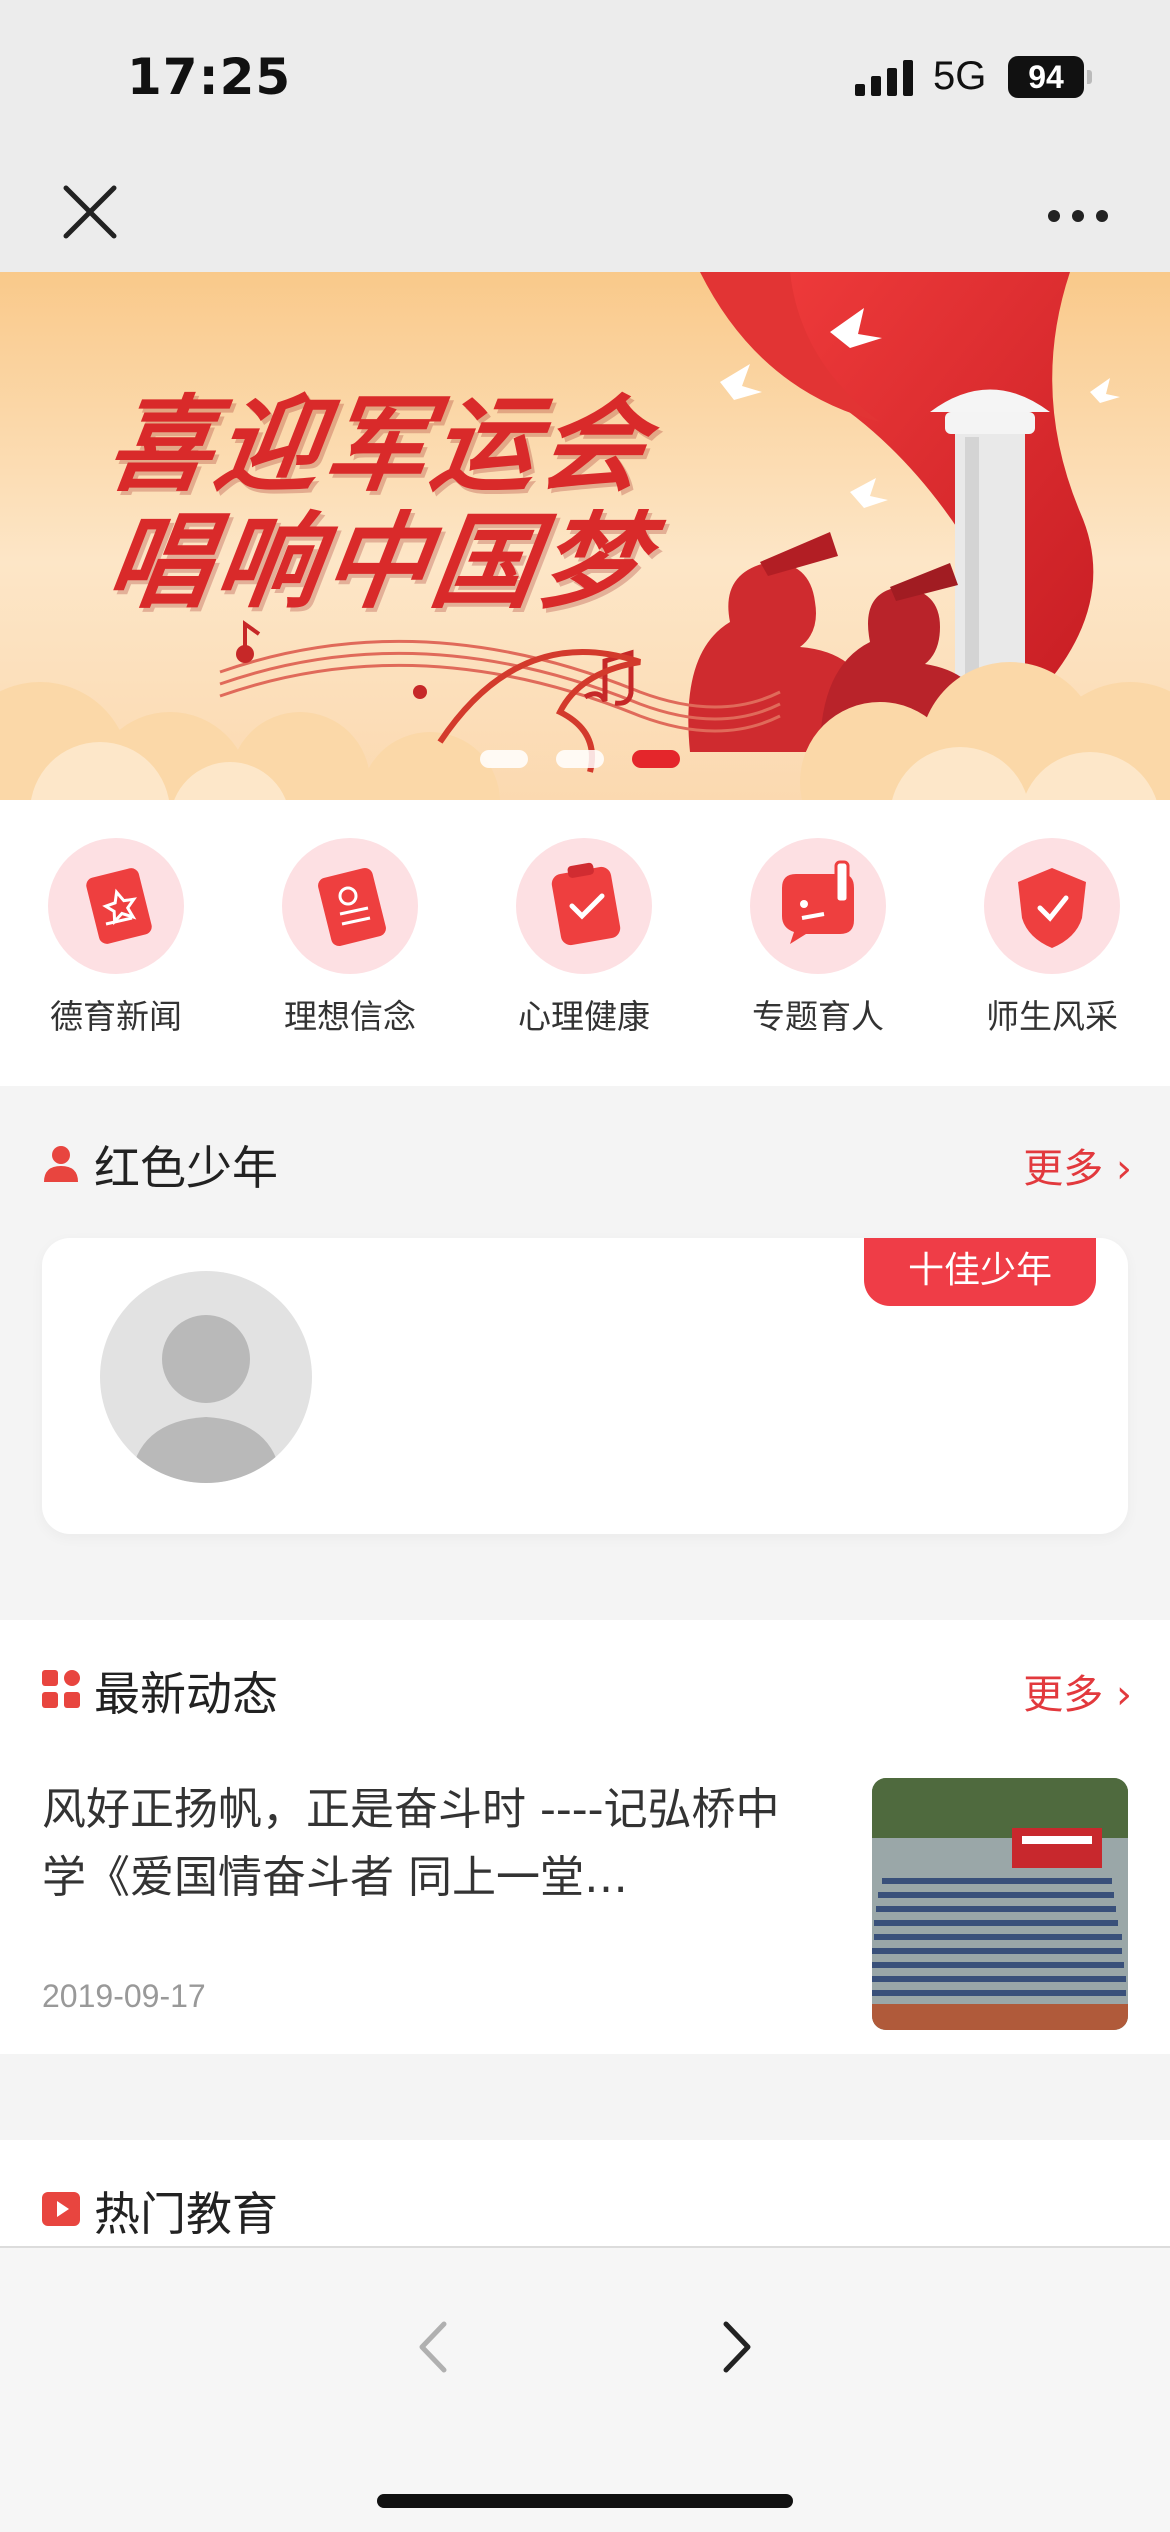 This screenshot has height=2532, width=1170. Describe the element at coordinates (350, 906) in the screenshot. I see `party-book-icon` at that location.